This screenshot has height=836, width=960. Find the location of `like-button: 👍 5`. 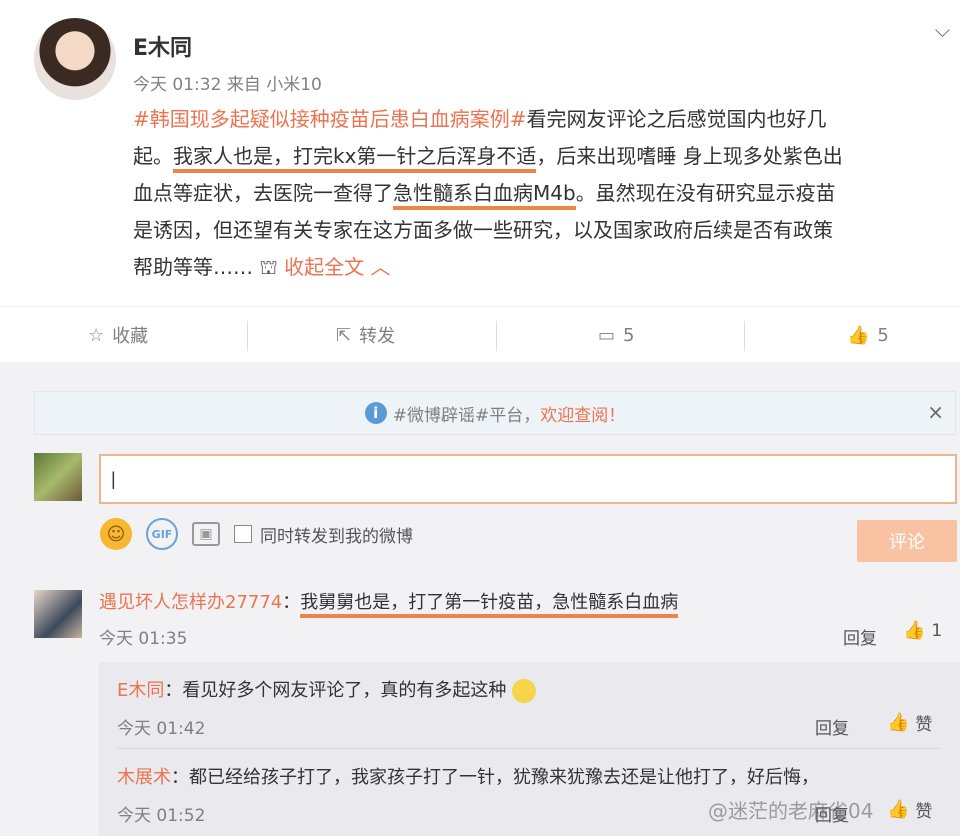

like-button: 👍 5 is located at coordinates (868, 335).